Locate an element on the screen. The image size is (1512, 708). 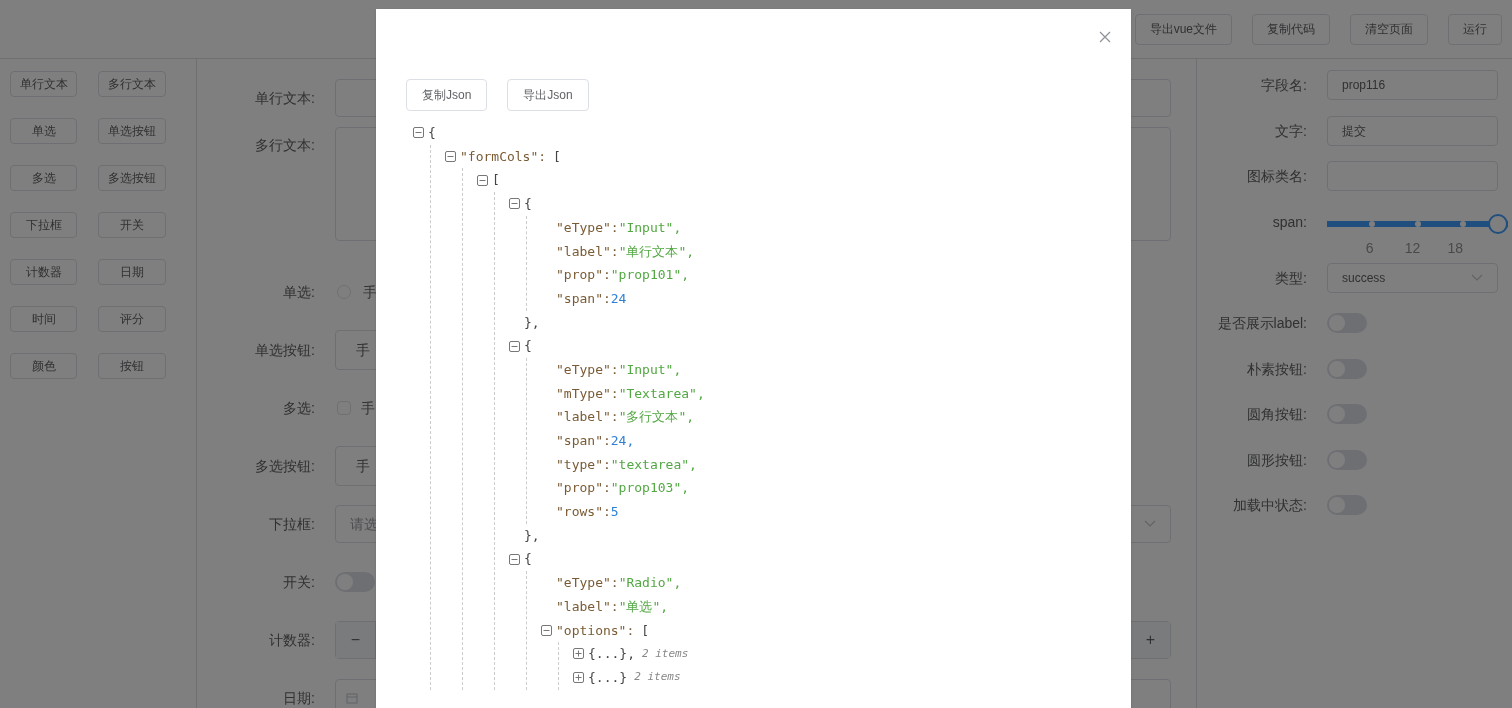
select-field: success is located at coordinates (1412, 277).